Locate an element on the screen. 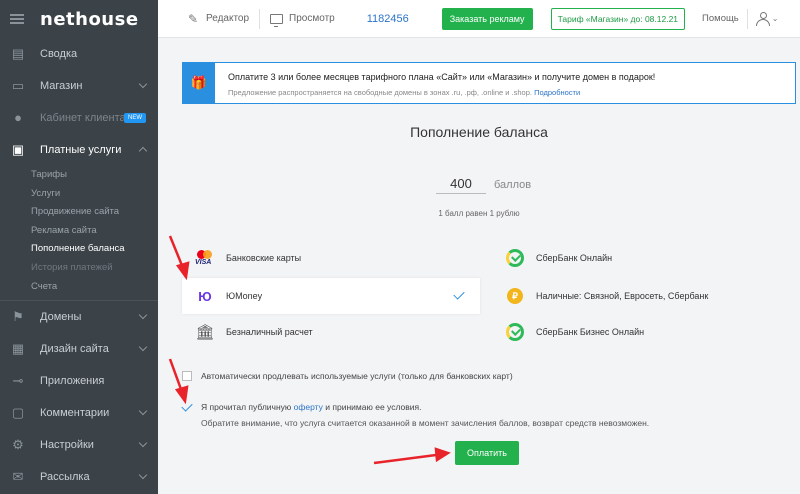 This screenshot has width=800, height=494. arrow-to-agree-checkbox is located at coordinates (178, 381).